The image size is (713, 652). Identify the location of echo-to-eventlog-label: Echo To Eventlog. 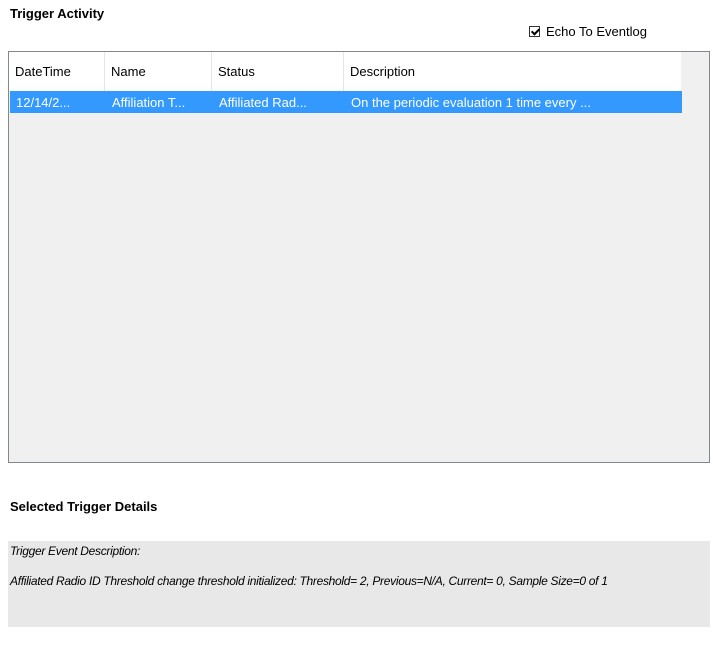
(596, 31).